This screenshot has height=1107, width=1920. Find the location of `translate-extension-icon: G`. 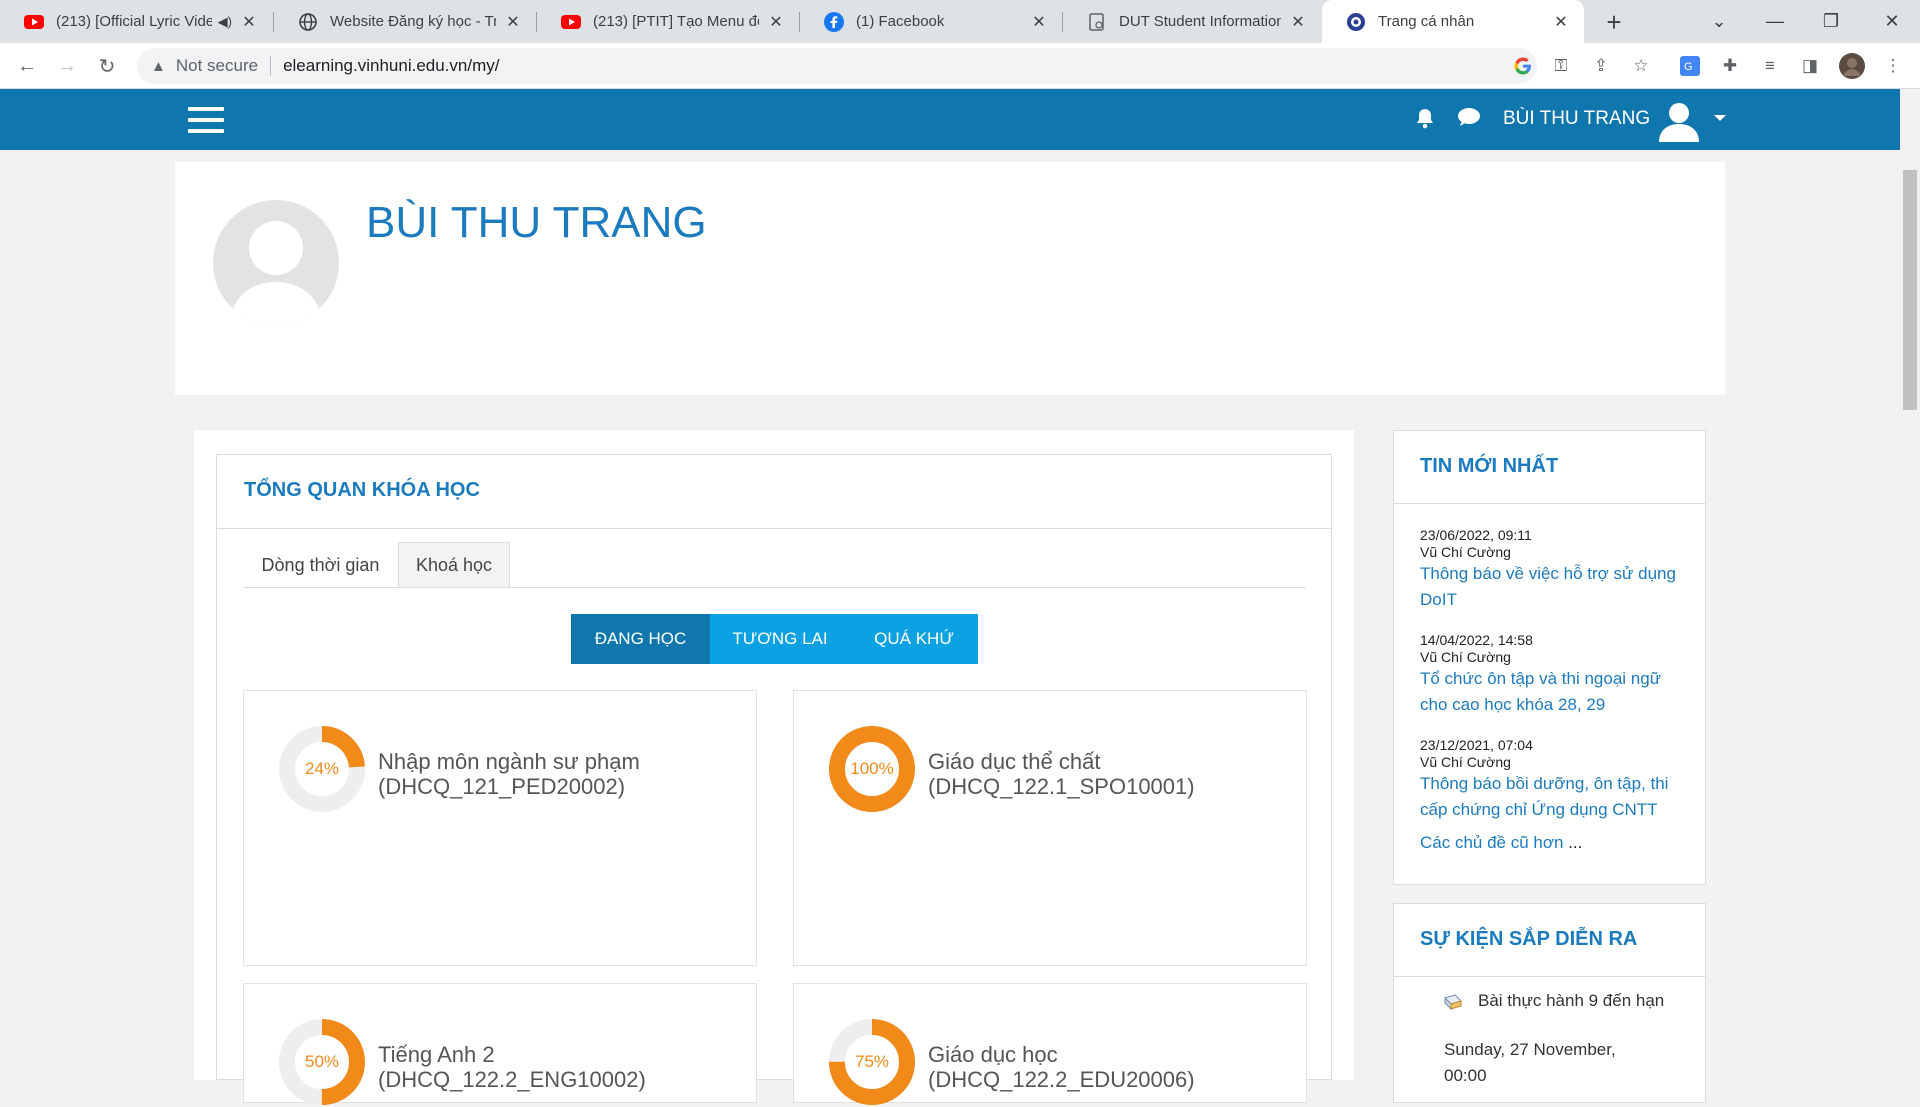

translate-extension-icon: G is located at coordinates (1690, 66).